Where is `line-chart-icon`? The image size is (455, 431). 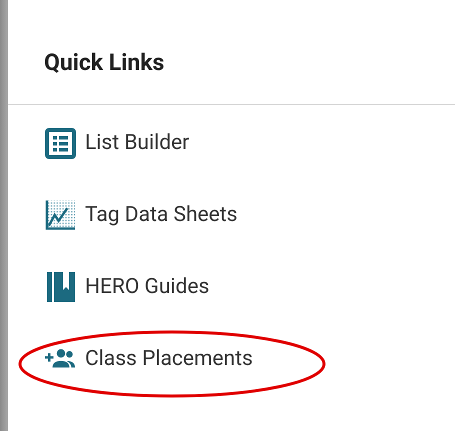
line-chart-icon is located at coordinates (60, 215).